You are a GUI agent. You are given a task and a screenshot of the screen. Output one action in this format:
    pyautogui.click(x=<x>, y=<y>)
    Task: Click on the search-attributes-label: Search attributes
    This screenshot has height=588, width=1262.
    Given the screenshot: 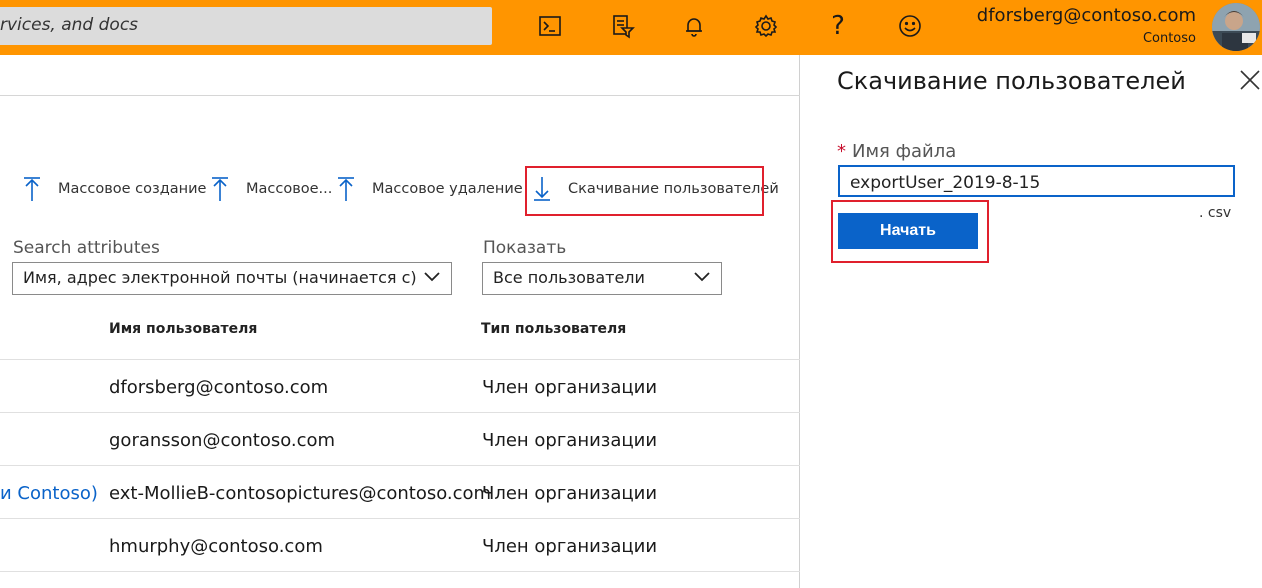 What is the action you would take?
    pyautogui.click(x=86, y=248)
    